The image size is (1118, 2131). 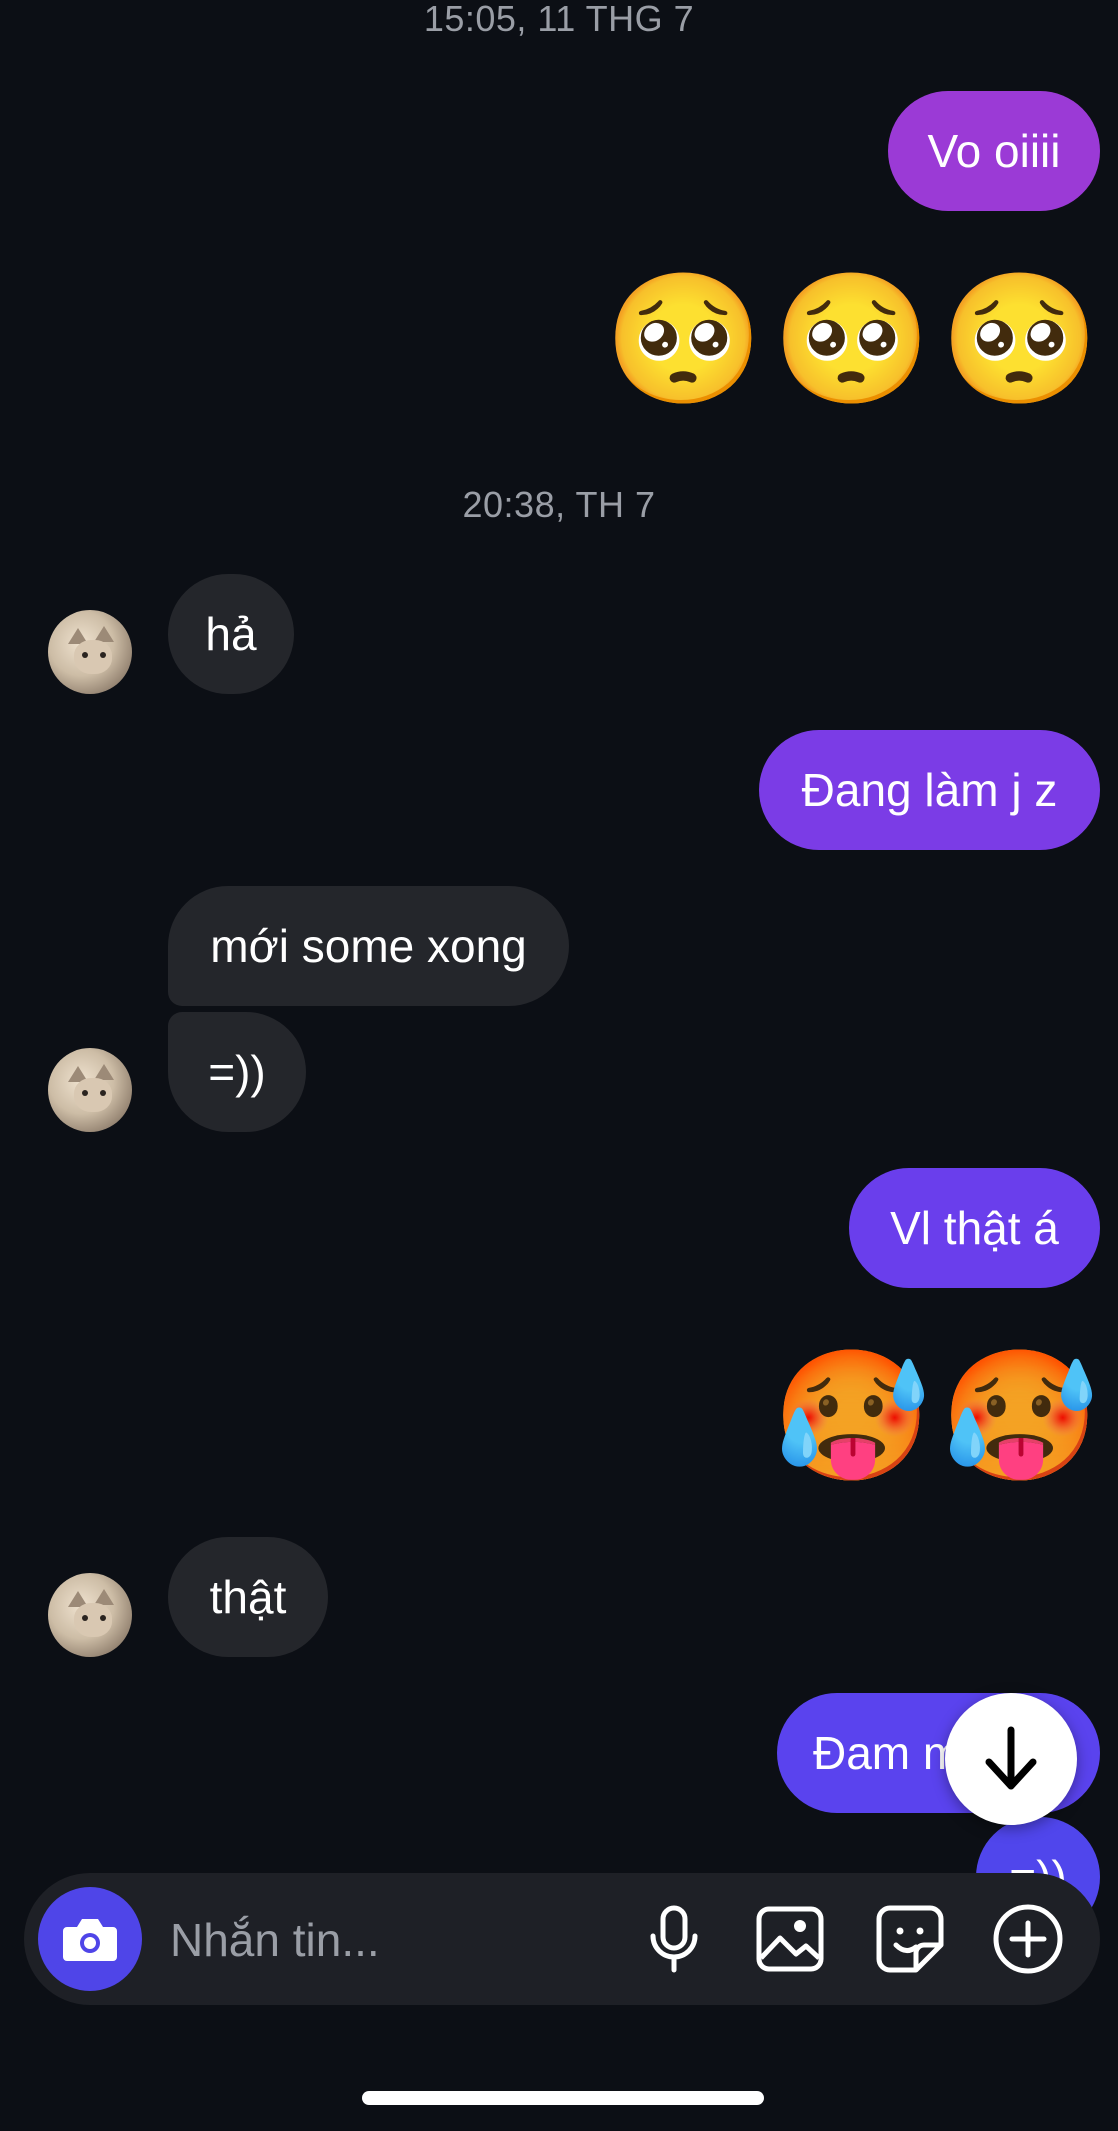 I want to click on arrow-down-icon, so click(x=1011, y=1758).